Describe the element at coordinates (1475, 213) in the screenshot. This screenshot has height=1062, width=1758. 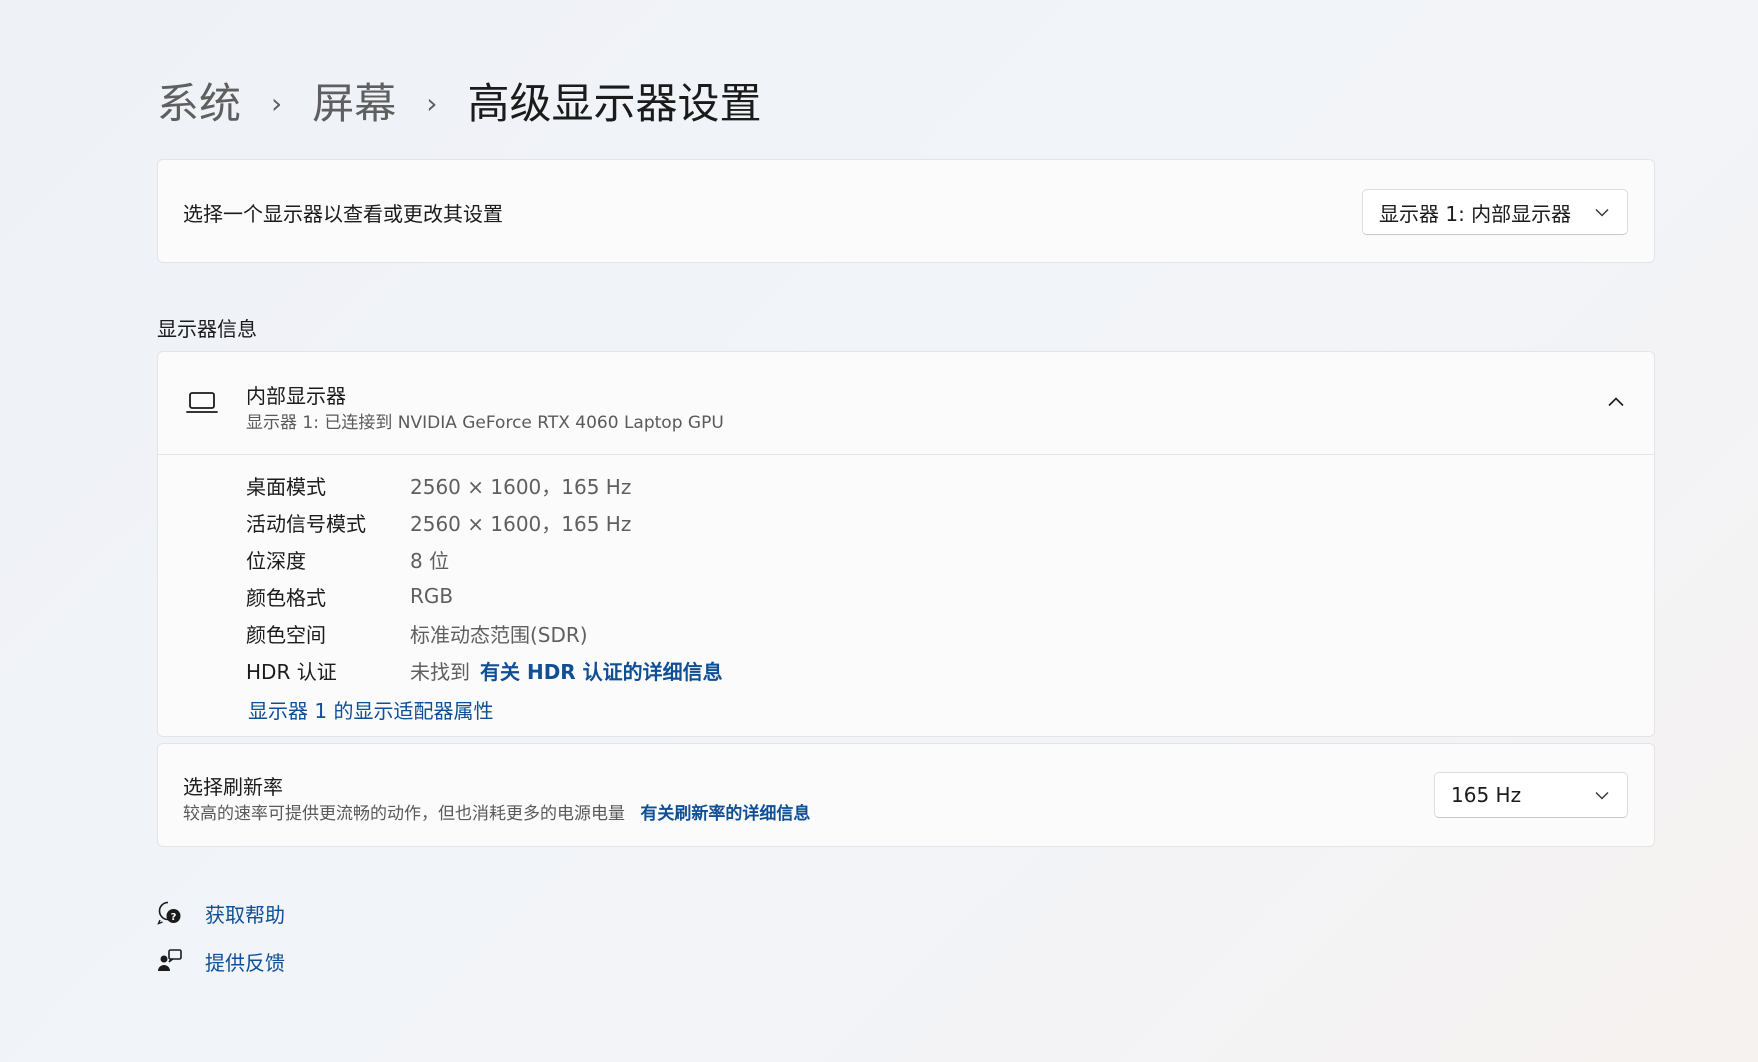
I see `display-select-value: 显示器 1: 内部显示器` at that location.